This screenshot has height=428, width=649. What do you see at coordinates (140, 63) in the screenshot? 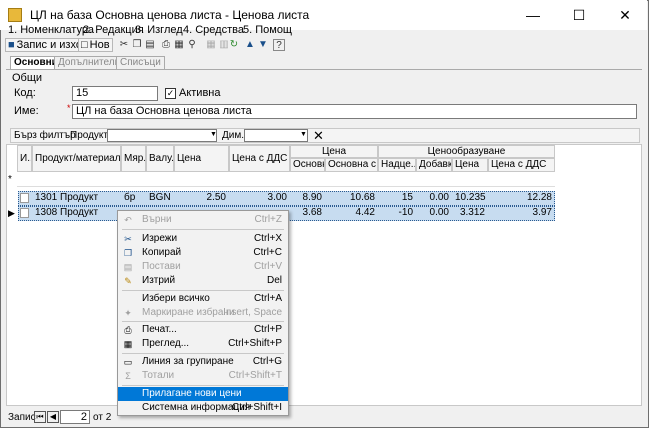
I see `tab-lists: Списъци` at bounding box center [140, 63].